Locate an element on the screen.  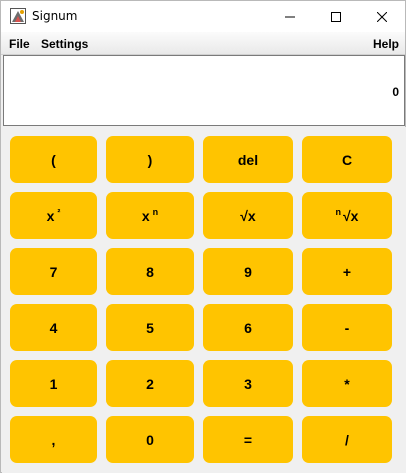
square-button: x² is located at coordinates (53, 215).